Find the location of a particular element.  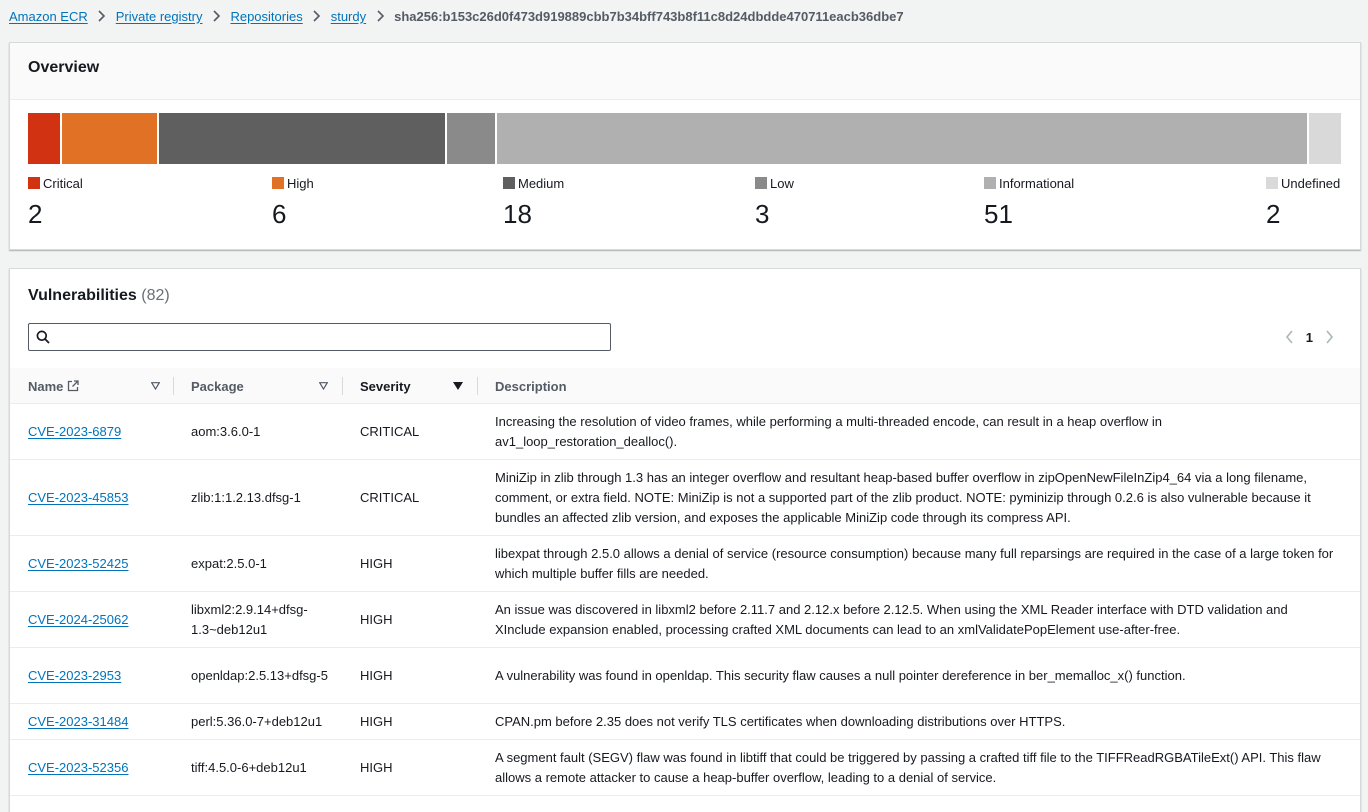

next-page-button is located at coordinates (1329, 337).